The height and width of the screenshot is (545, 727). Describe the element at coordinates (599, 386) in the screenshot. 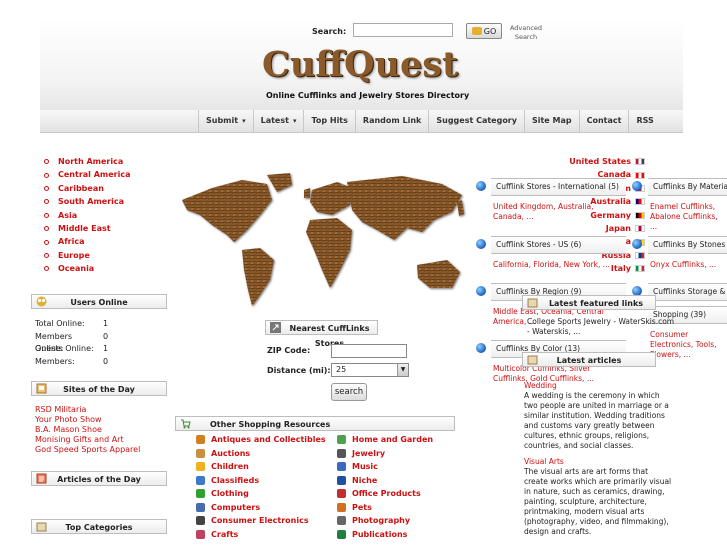

I see `article-title-link: Wedding` at that location.